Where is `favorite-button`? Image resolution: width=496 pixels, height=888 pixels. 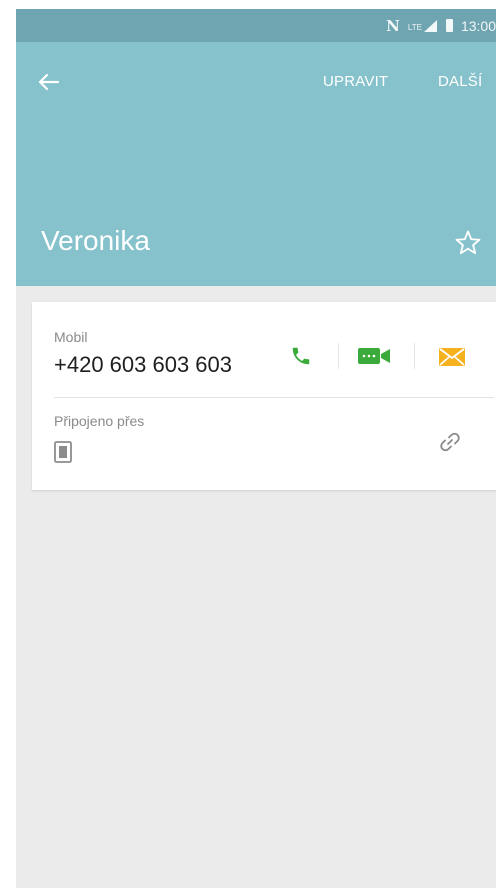
favorite-button is located at coordinates (468, 243).